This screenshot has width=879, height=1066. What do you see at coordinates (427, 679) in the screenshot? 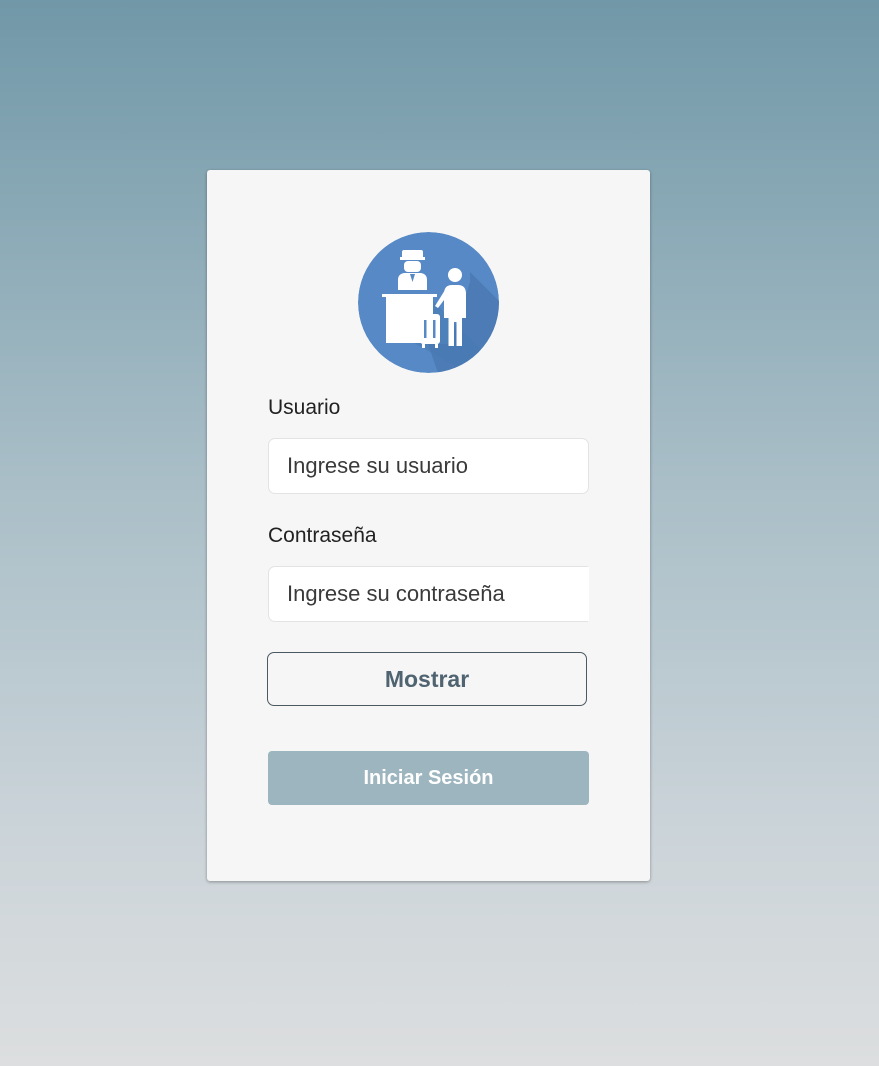
I see `show-password-button: Mostrar` at bounding box center [427, 679].